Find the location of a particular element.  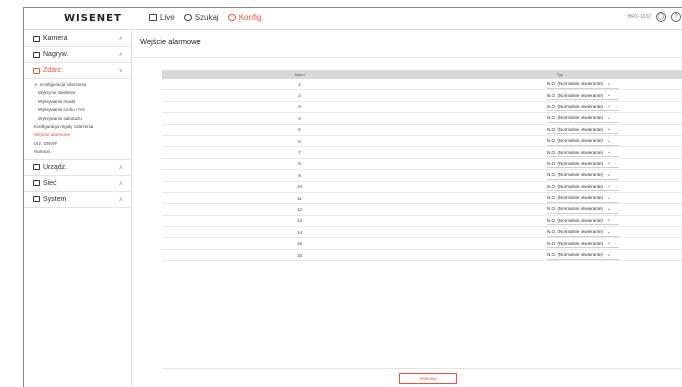

sidebar-subitem: Konfiguracja reguły zdarzenia is located at coordinates (77, 127).